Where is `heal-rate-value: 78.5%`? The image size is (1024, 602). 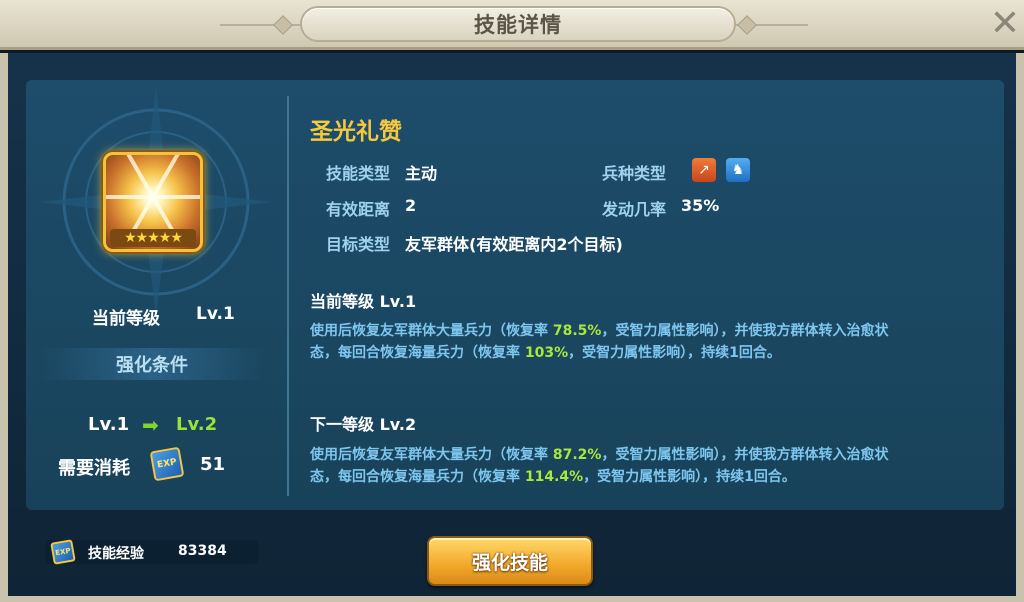
heal-rate-value: 78.5% is located at coordinates (577, 331).